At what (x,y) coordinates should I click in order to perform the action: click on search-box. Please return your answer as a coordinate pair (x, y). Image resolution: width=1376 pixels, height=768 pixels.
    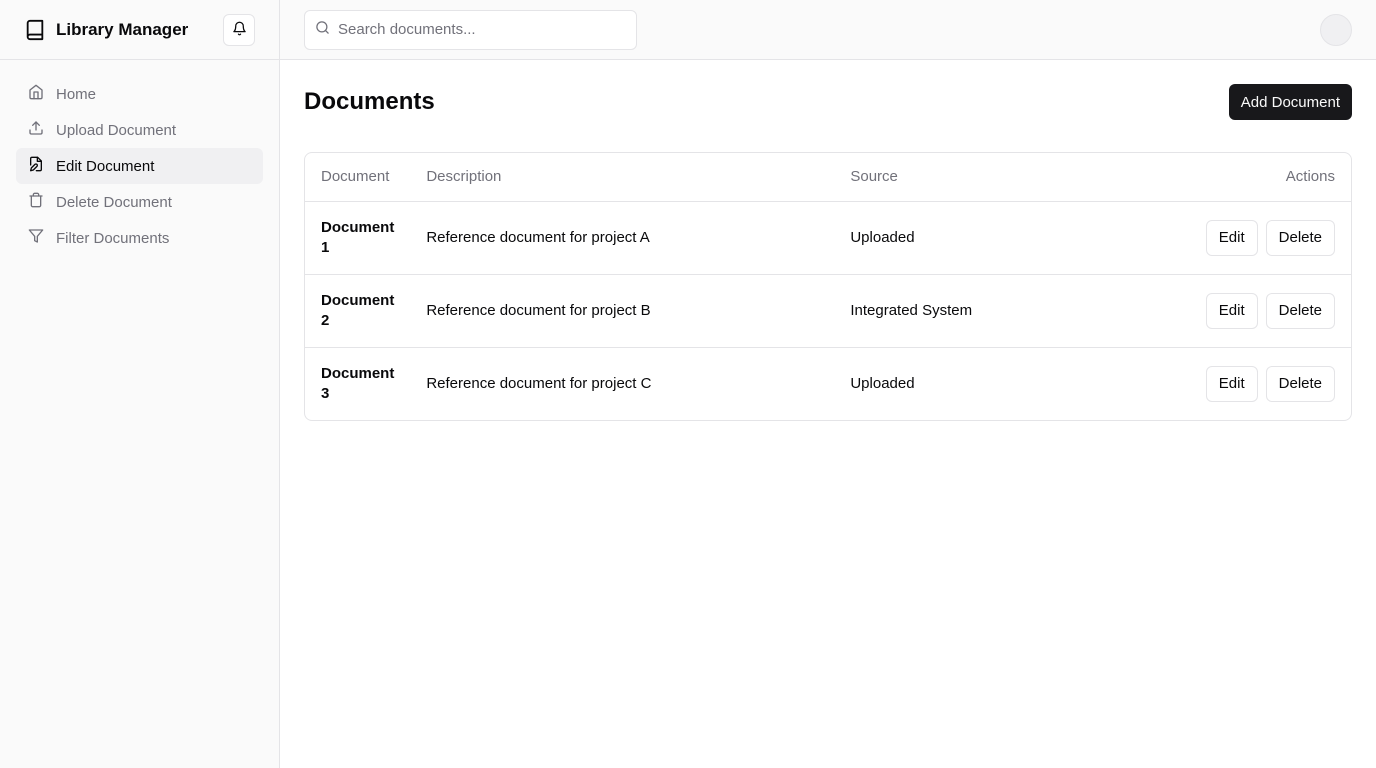
    Looking at the image, I should click on (470, 29).